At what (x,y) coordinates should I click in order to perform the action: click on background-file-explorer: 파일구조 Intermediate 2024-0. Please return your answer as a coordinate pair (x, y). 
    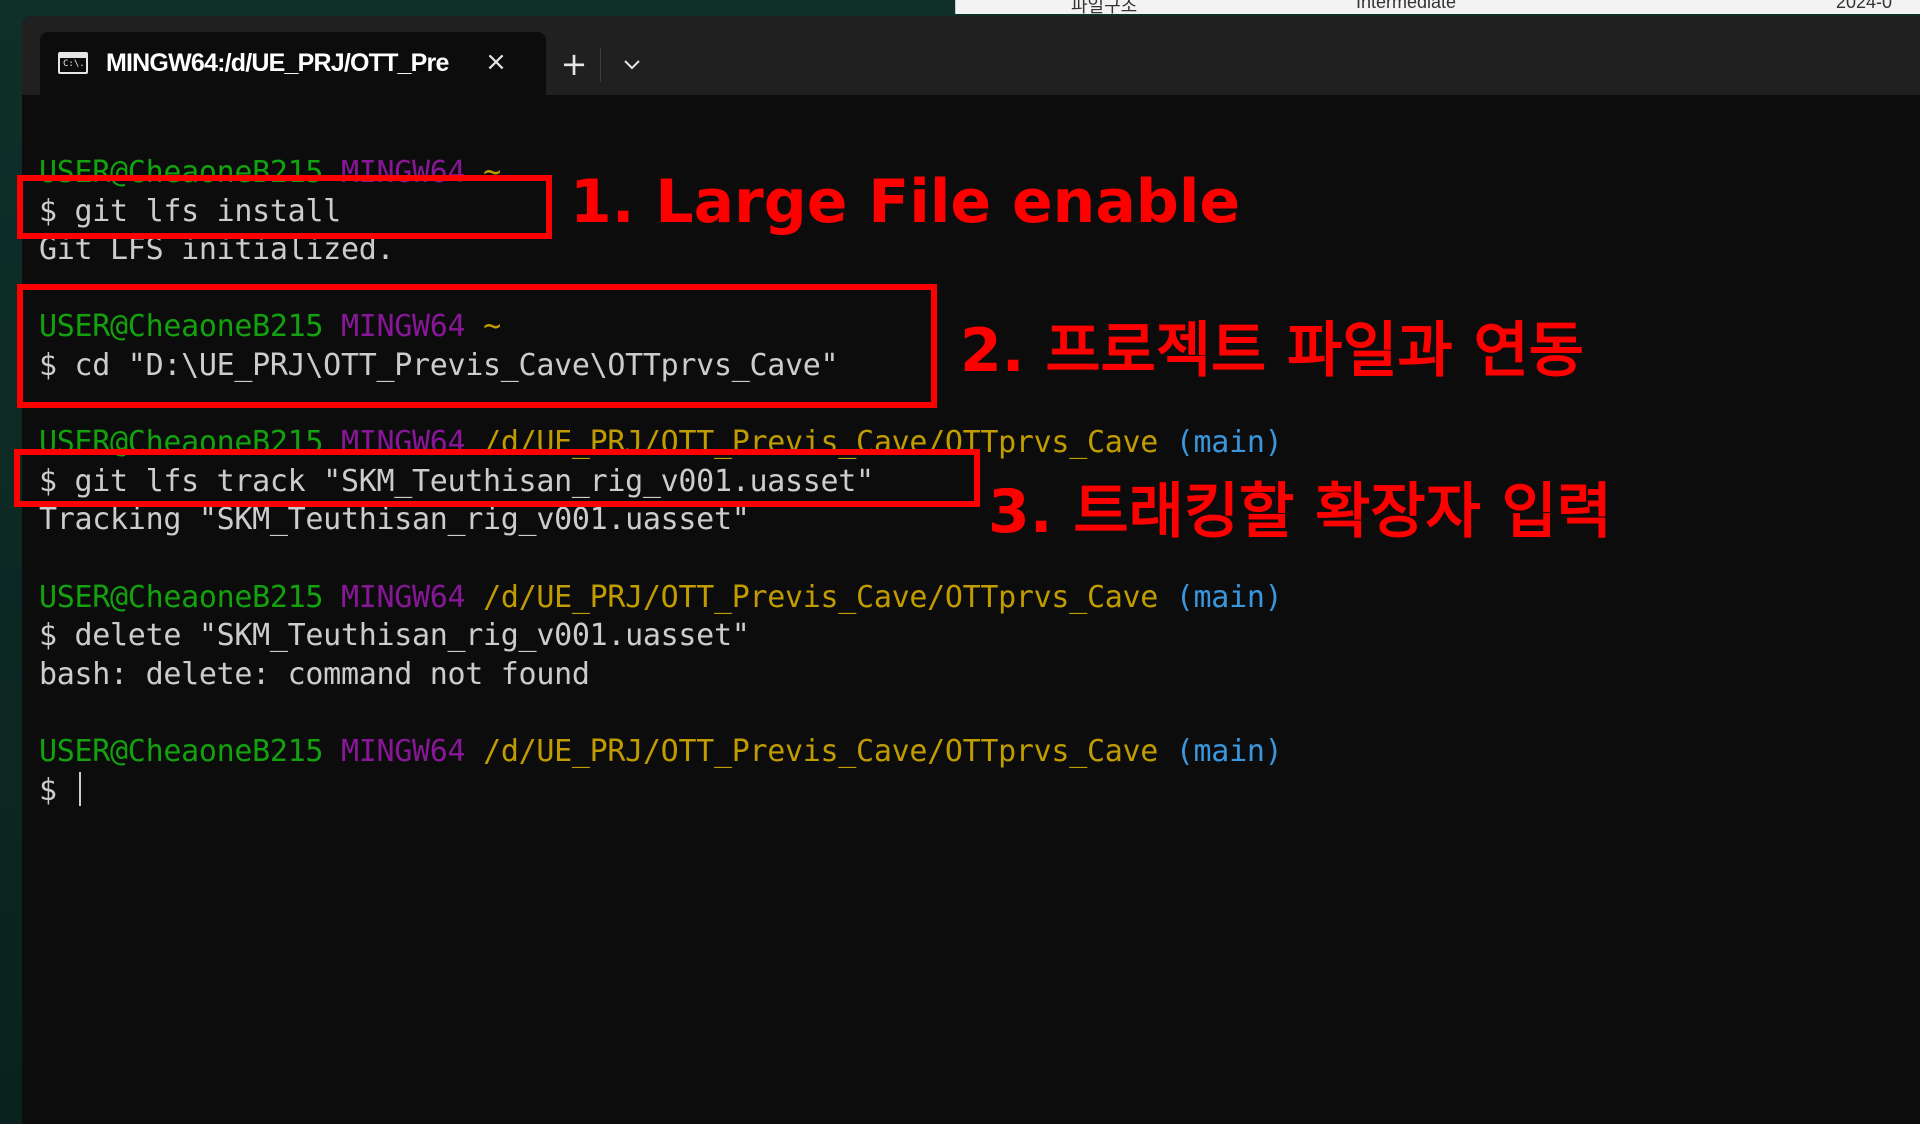
    Looking at the image, I should click on (1437, 7).